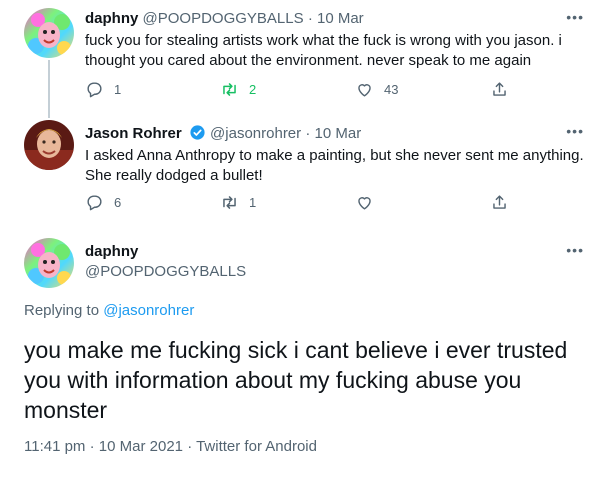 The image size is (604, 479). I want to click on author-handle: @jasonrohrer, so click(255, 133).